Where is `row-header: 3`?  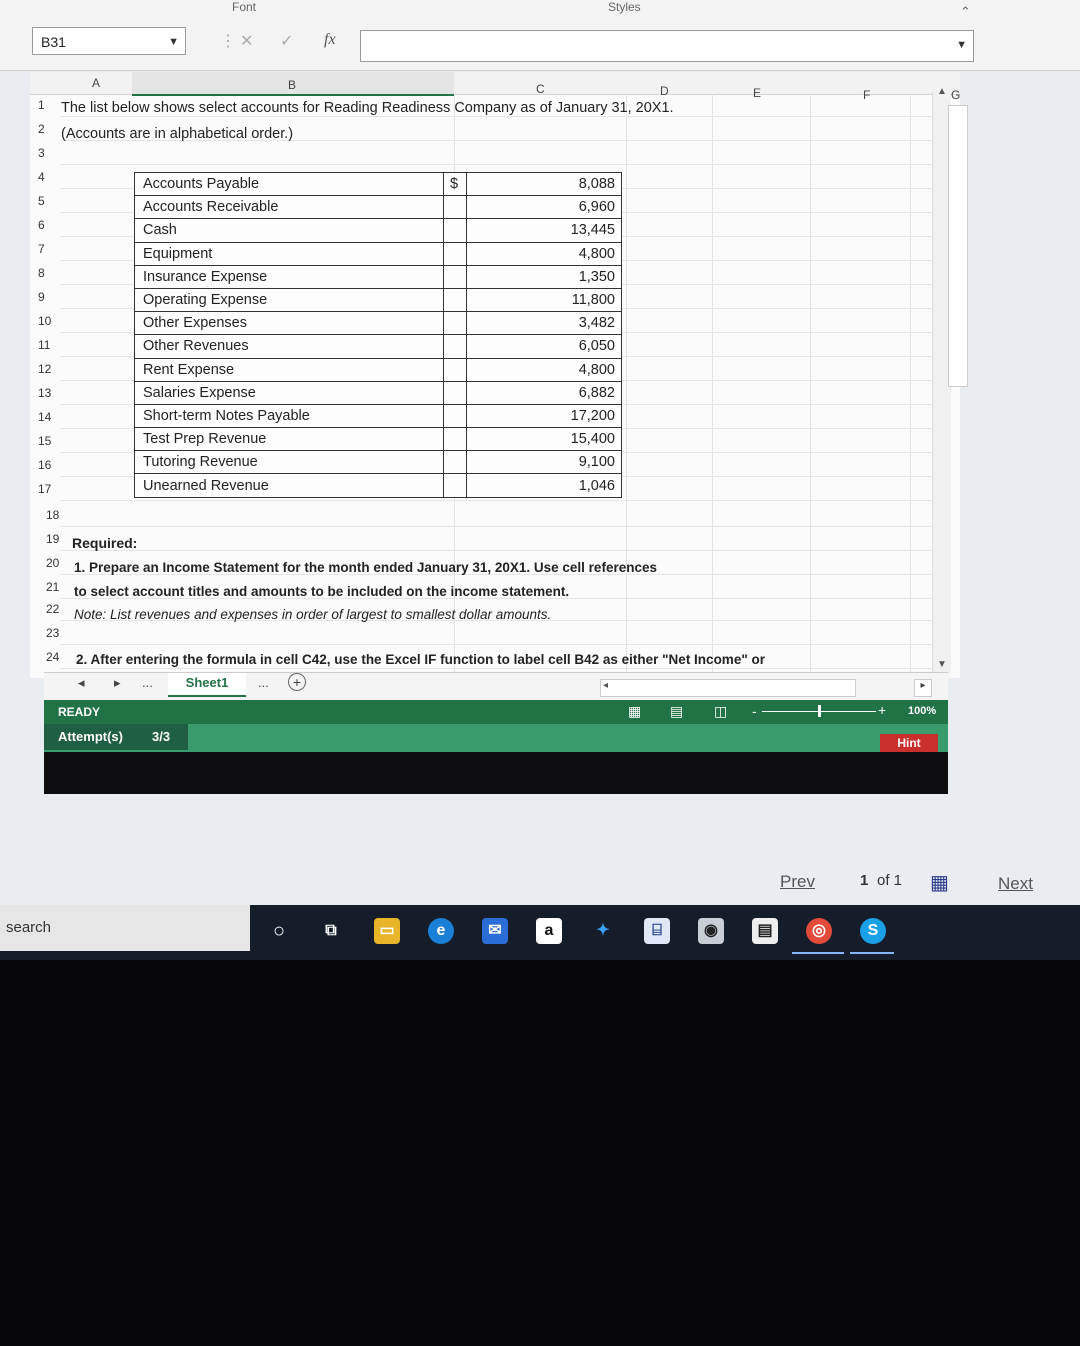
row-header: 3 is located at coordinates (50, 153).